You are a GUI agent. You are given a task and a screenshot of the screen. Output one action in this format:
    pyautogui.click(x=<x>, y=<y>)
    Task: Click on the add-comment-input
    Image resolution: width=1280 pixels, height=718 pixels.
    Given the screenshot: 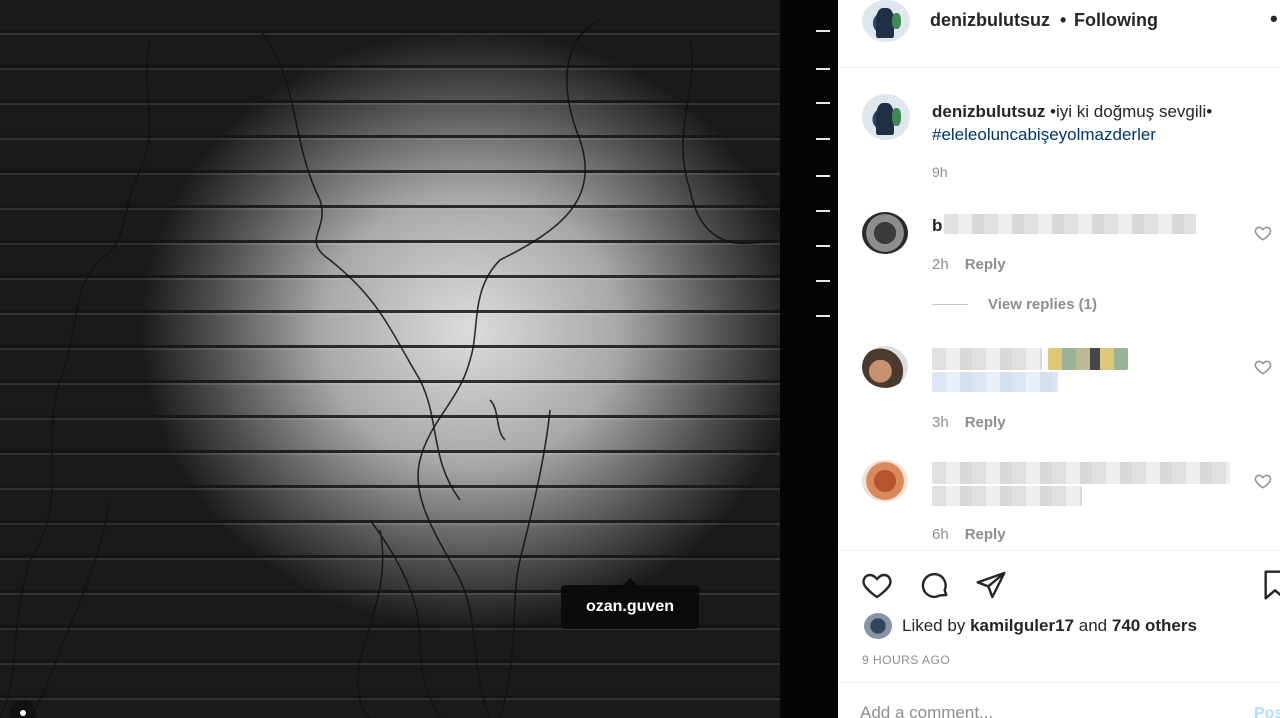 What is the action you would take?
    pyautogui.click(x=1050, y=710)
    